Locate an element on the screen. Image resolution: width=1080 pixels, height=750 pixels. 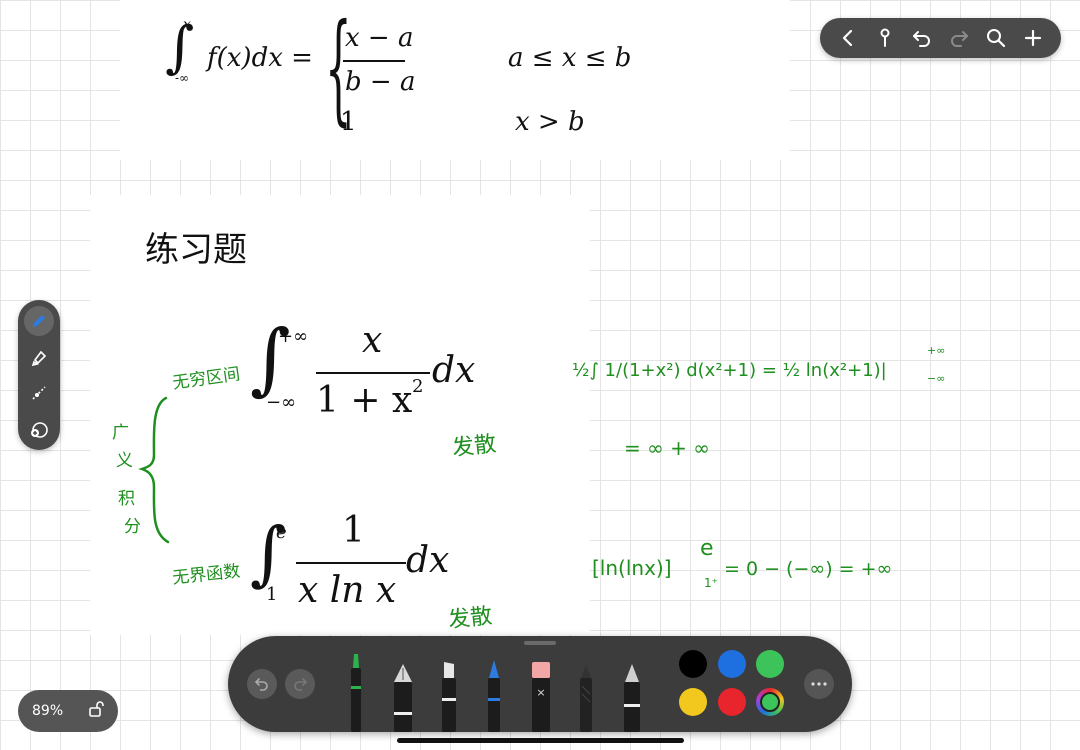
color-swatch-blue is located at coordinates (732, 664).